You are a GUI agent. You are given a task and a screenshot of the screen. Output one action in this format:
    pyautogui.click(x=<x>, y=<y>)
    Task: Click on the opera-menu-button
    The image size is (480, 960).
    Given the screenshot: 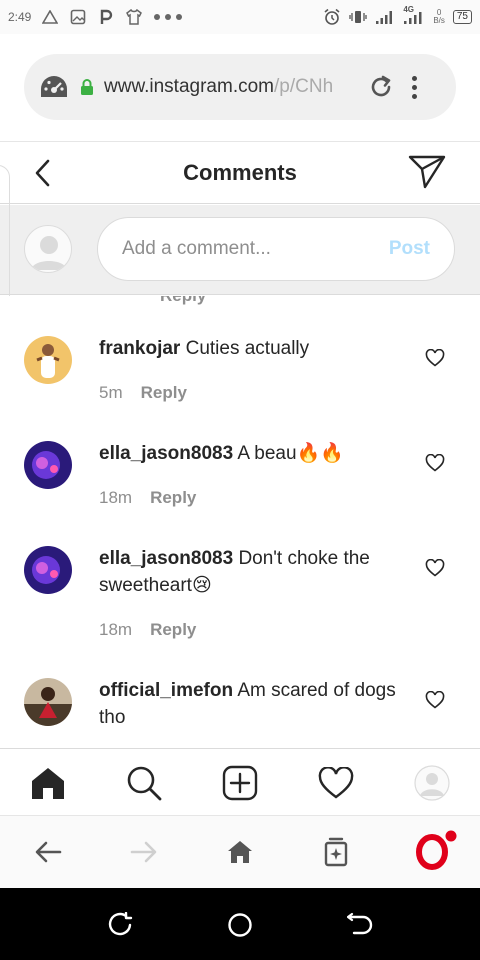 What is the action you would take?
    pyautogui.click(x=438, y=850)
    